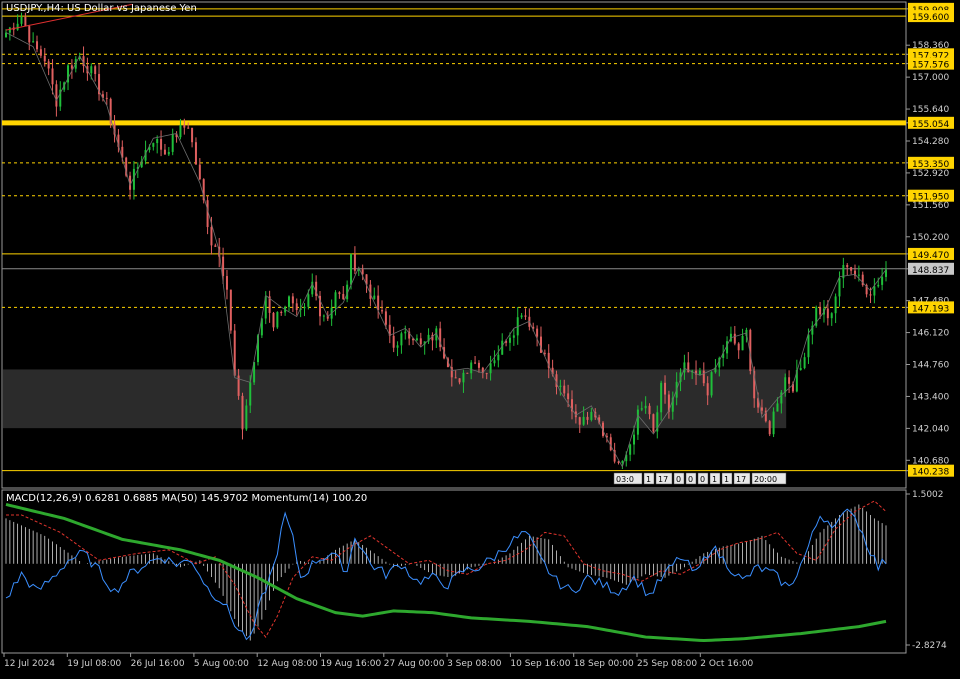 The width and height of the screenshot is (960, 679). I want to click on time-tick-label: 12 Jul 2024, so click(29, 664).